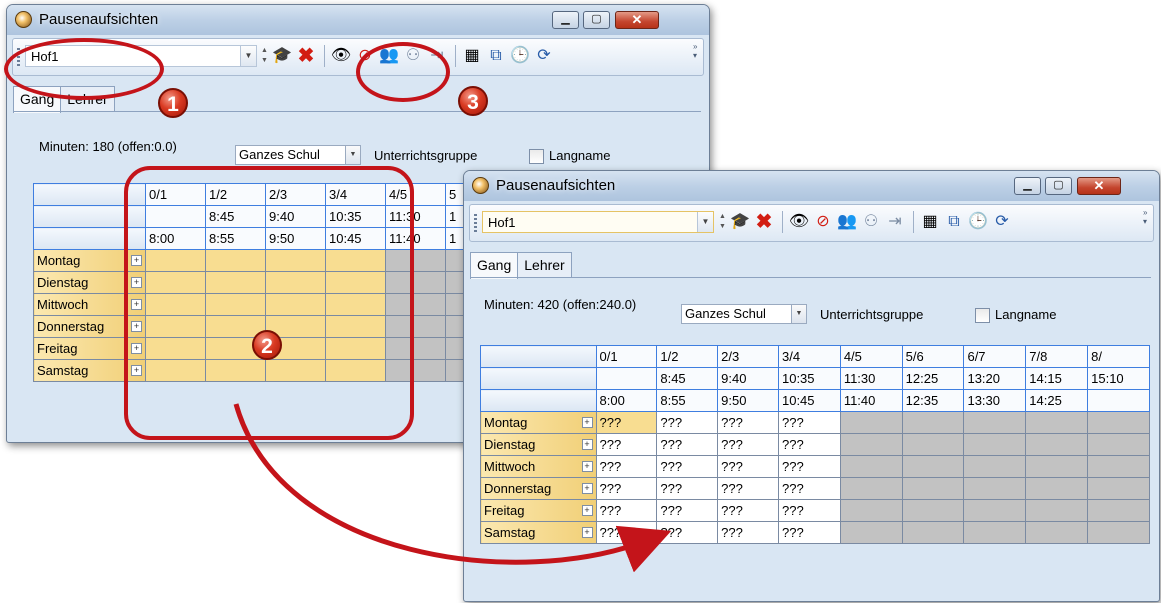  I want to click on annotation-arrow, so click(452, 488).